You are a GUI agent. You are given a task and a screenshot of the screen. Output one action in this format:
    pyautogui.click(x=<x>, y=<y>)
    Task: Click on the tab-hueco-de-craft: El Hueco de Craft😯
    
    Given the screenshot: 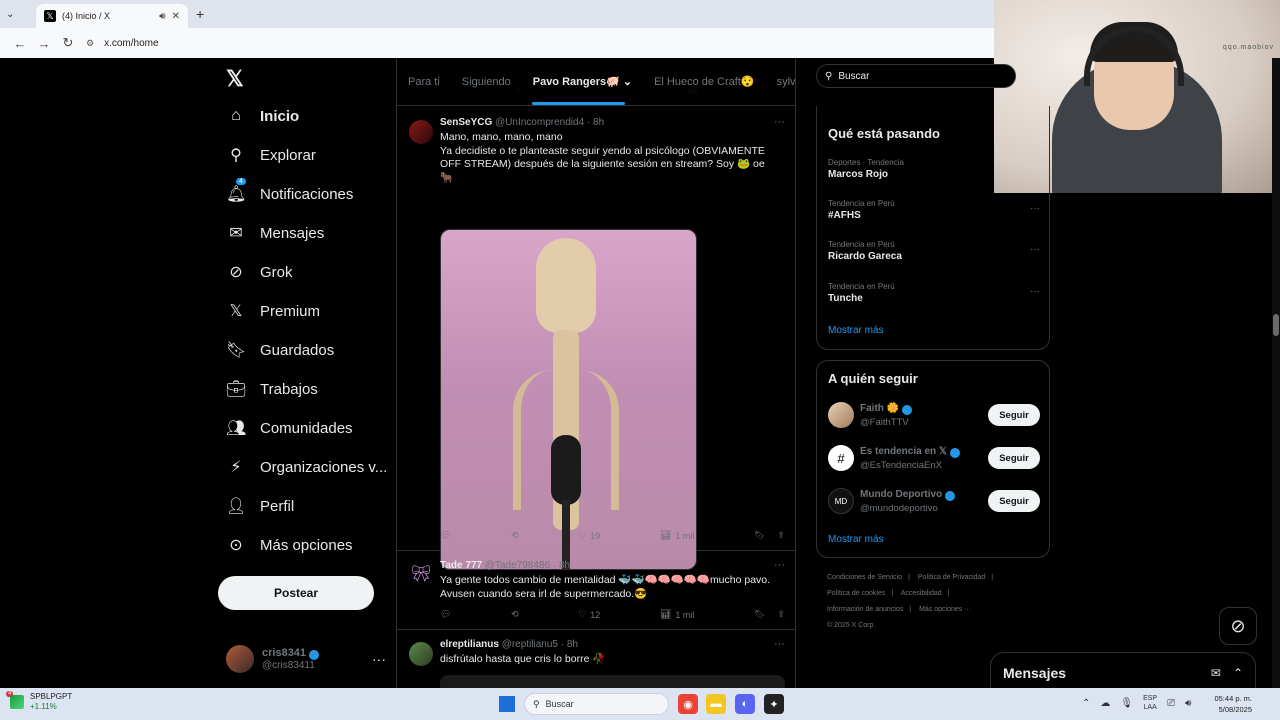 What is the action you would take?
    pyautogui.click(x=704, y=81)
    